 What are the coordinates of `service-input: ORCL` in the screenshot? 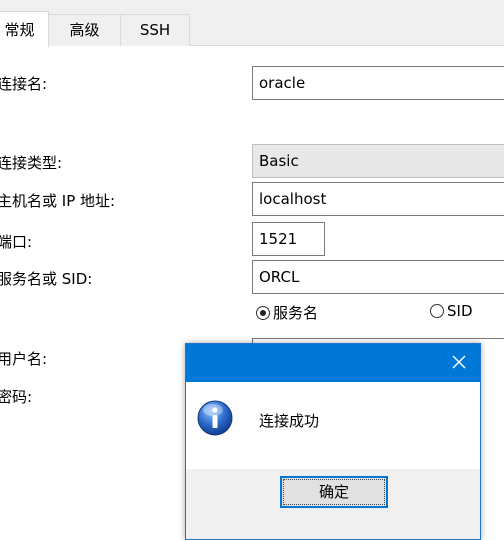 It's located at (378, 277).